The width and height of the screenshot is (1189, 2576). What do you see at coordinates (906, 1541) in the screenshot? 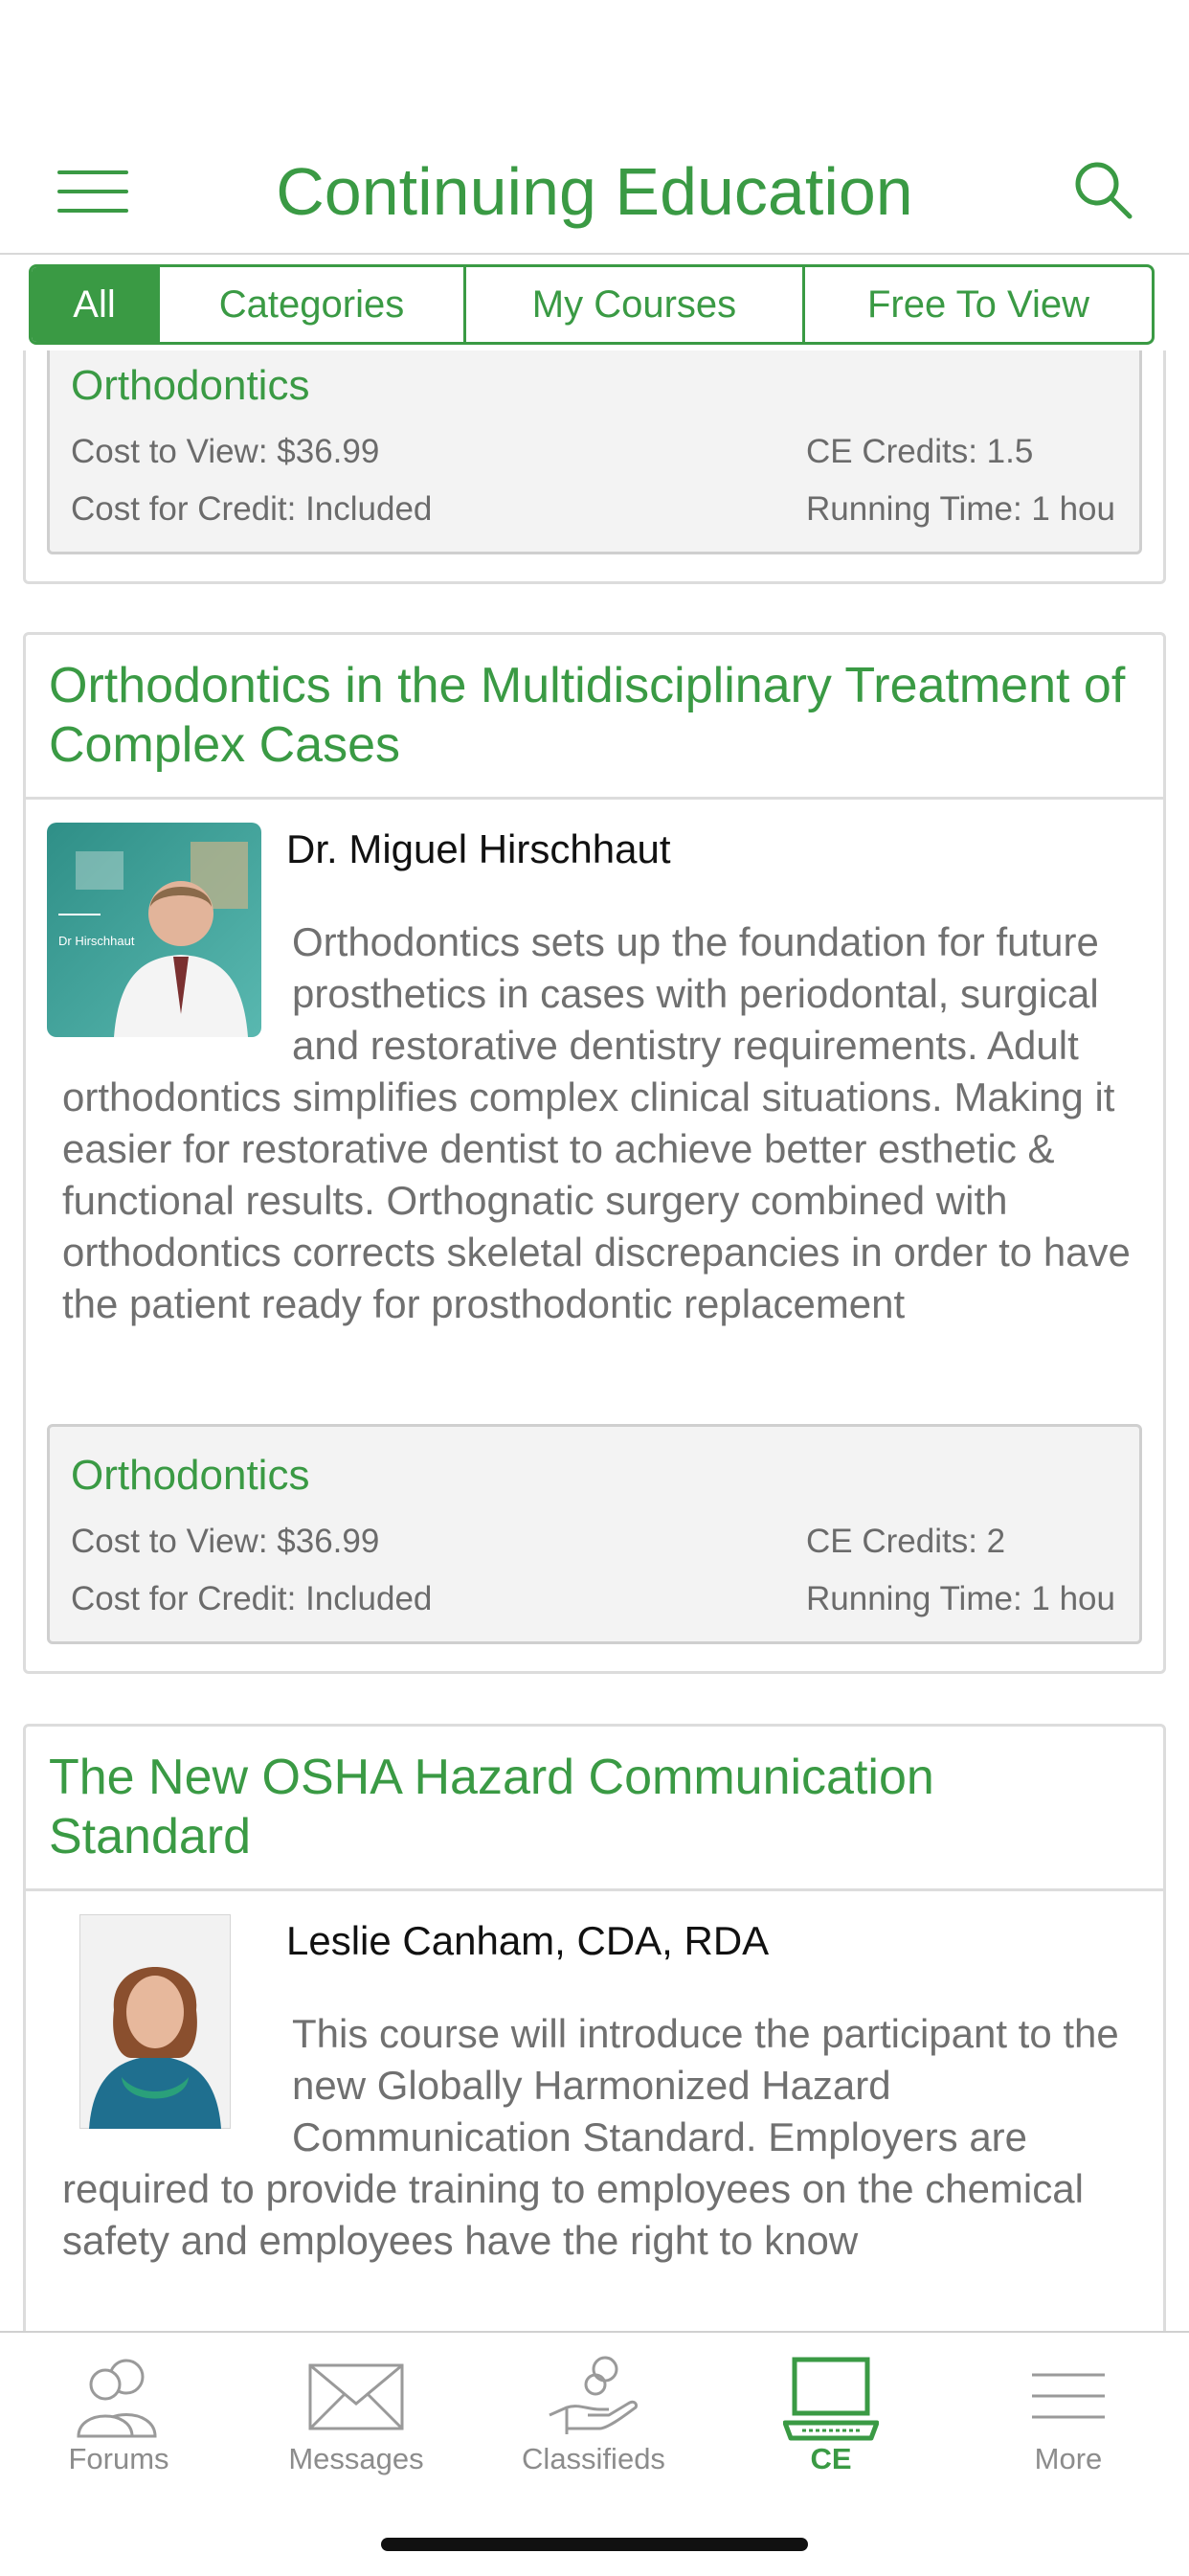
I see `ce-credits: CE Credits: 2` at bounding box center [906, 1541].